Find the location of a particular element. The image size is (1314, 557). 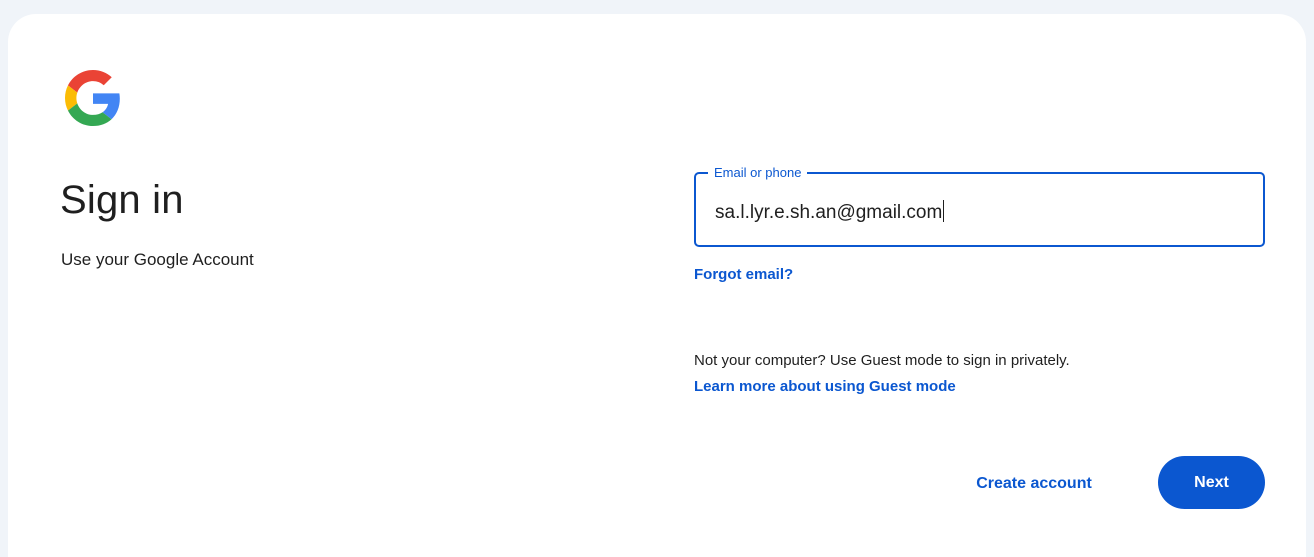

email-input-value: sa.l.lyr.e.sh.an@gmail.com is located at coordinates (829, 212).